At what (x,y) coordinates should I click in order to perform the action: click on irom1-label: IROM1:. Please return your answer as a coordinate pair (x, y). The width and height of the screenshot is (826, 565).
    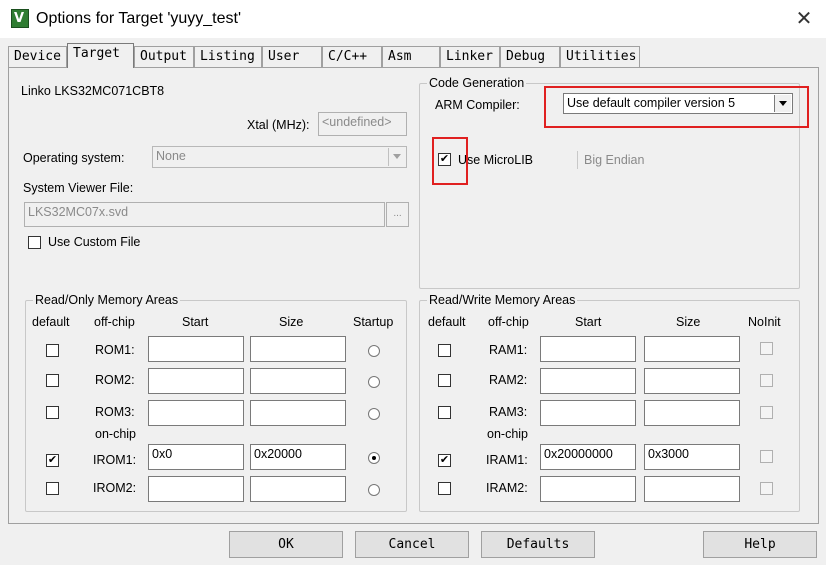
    Looking at the image, I should click on (115, 460).